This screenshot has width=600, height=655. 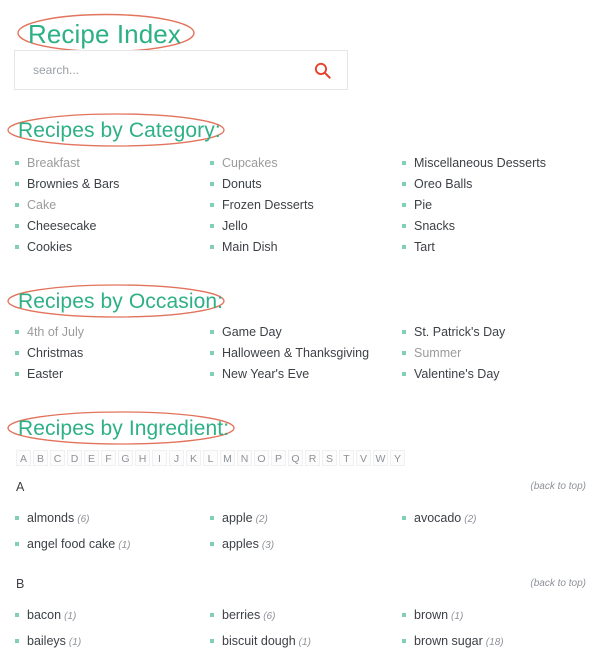 I want to click on category-item: Cake, so click(x=66, y=205).